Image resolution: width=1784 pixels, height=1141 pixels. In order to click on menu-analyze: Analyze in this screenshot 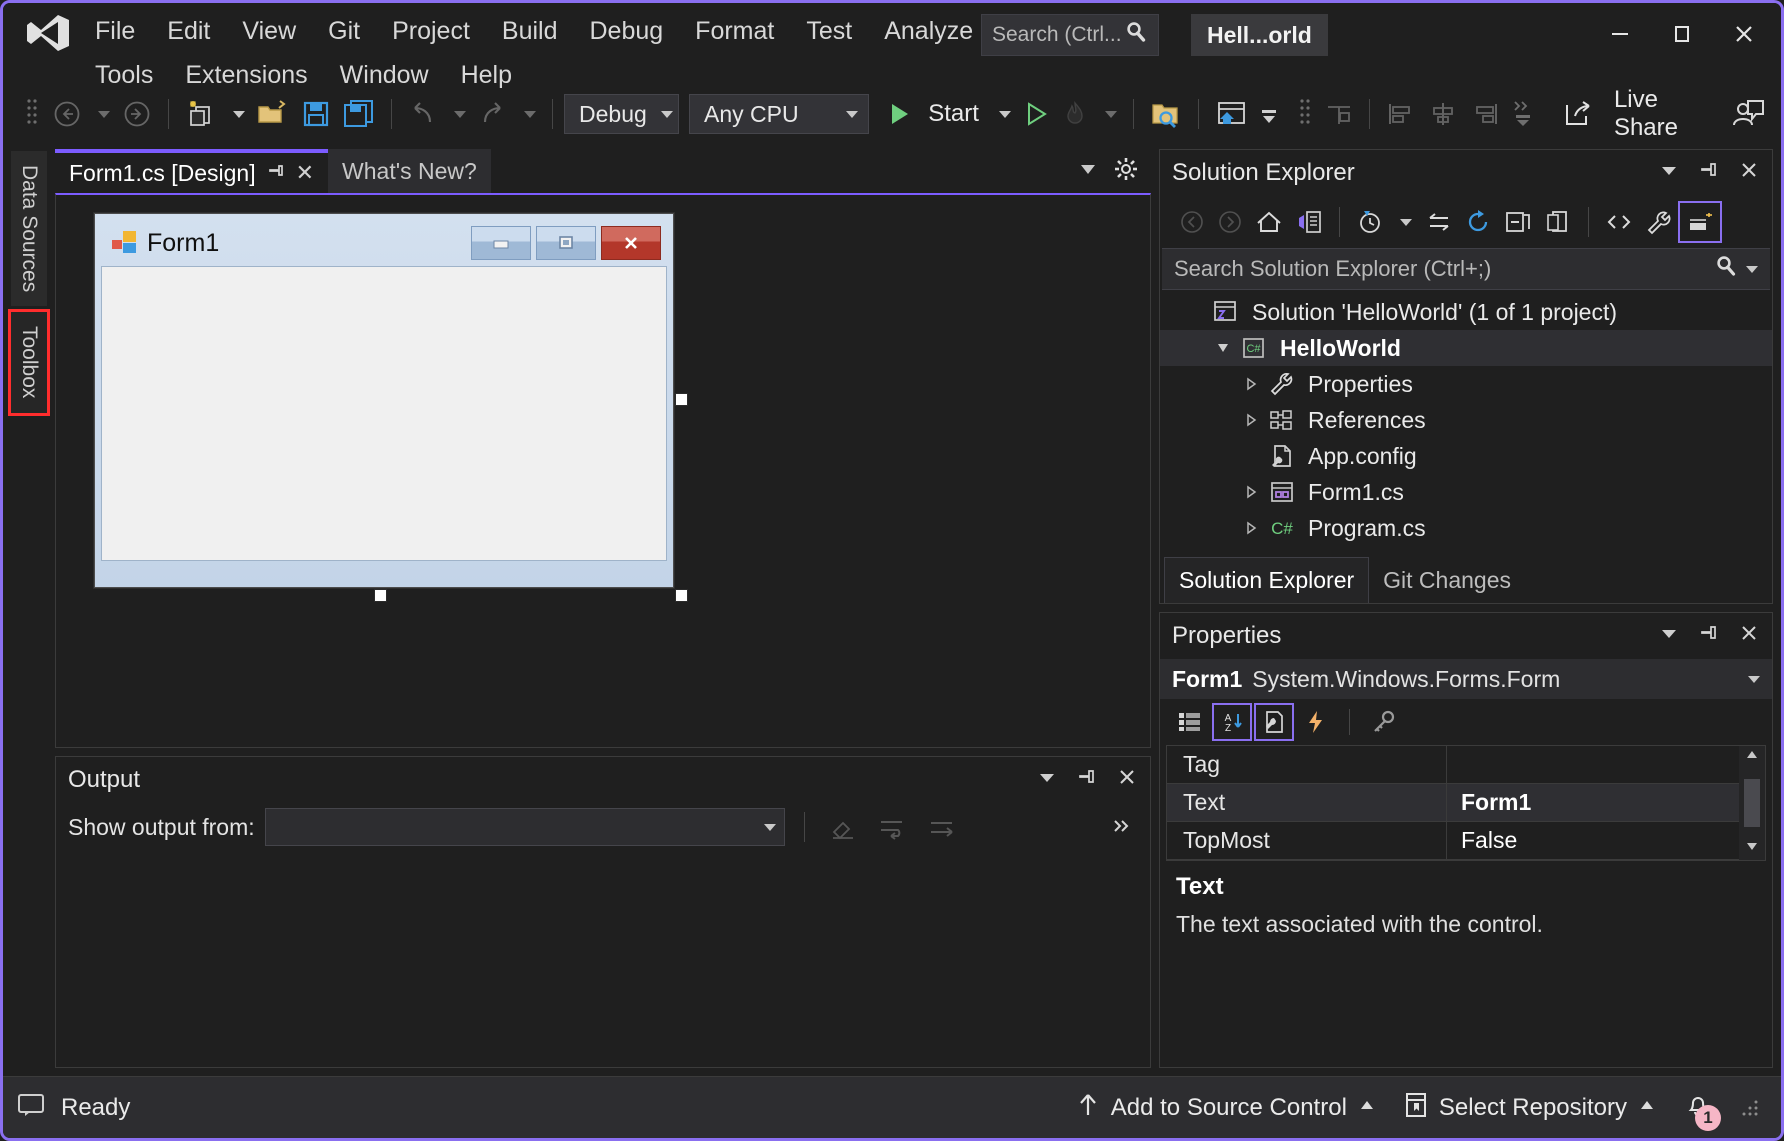, I will do `click(928, 31)`.